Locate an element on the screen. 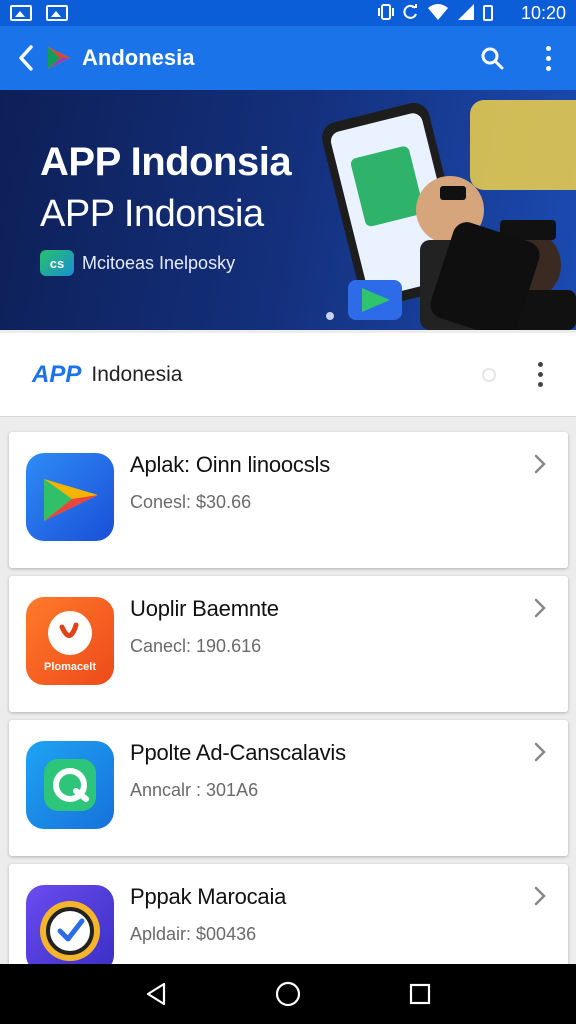  carousel-dot is located at coordinates (330, 316).